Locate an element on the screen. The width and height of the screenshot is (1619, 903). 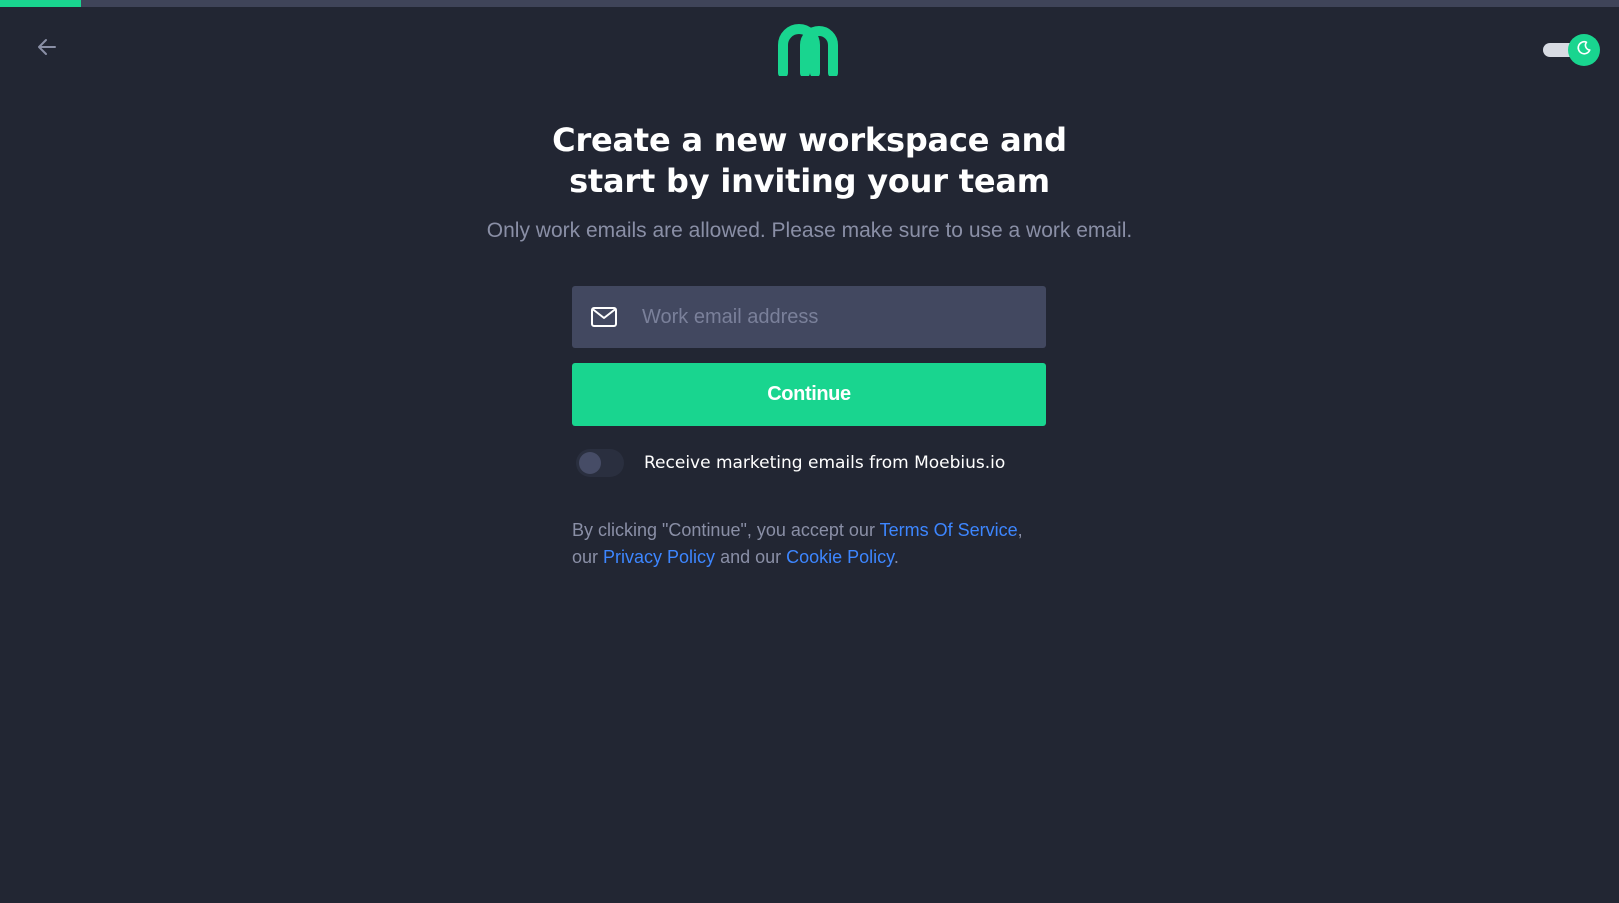
marketing-toggle-knob is located at coordinates (590, 463).